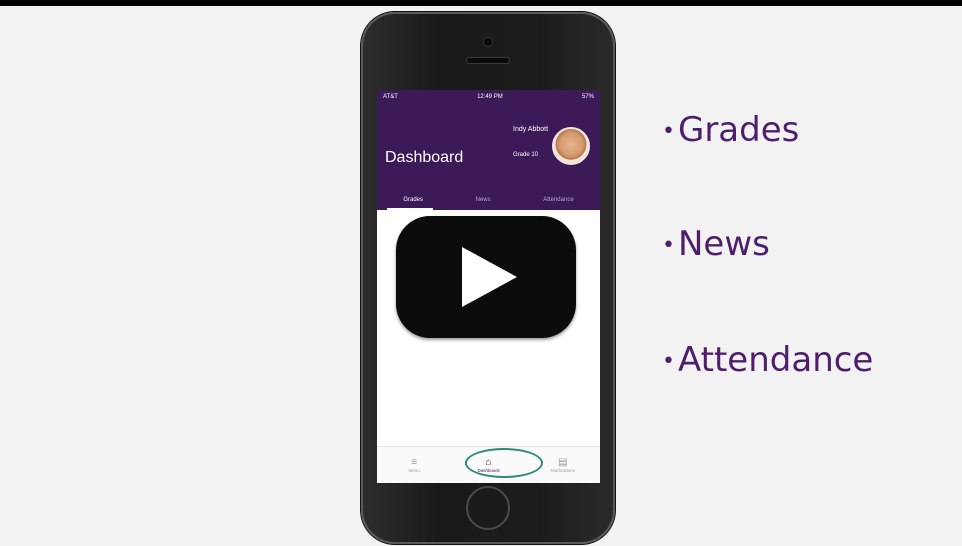  I want to click on earpiece-speaker, so click(488, 60).